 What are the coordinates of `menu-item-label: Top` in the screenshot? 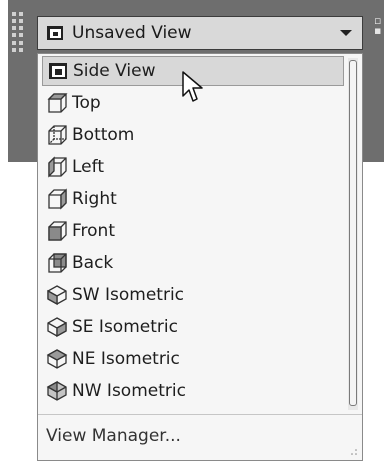 It's located at (86, 103).